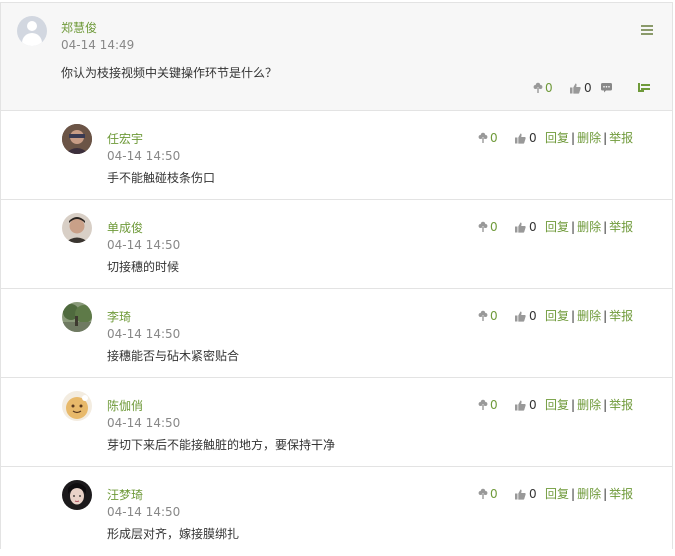 The image size is (675, 556). What do you see at coordinates (79, 27) in the screenshot?
I see `username: 郑慧俊` at bounding box center [79, 27].